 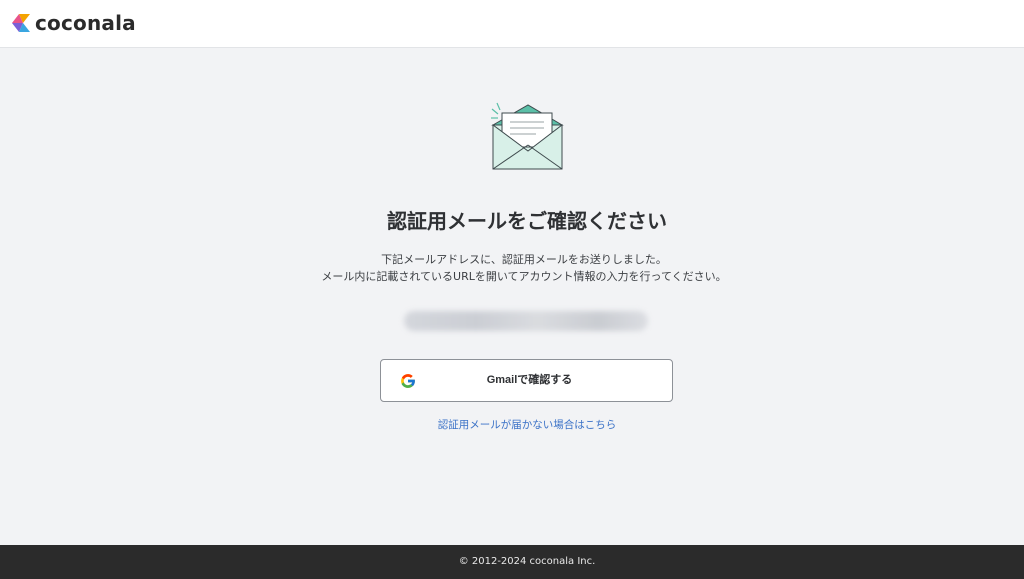 What do you see at coordinates (524, 276) in the screenshot?
I see `description-line-2: メール内に記載されているURLを開いてアカウント情報の入力を行ってください。` at bounding box center [524, 276].